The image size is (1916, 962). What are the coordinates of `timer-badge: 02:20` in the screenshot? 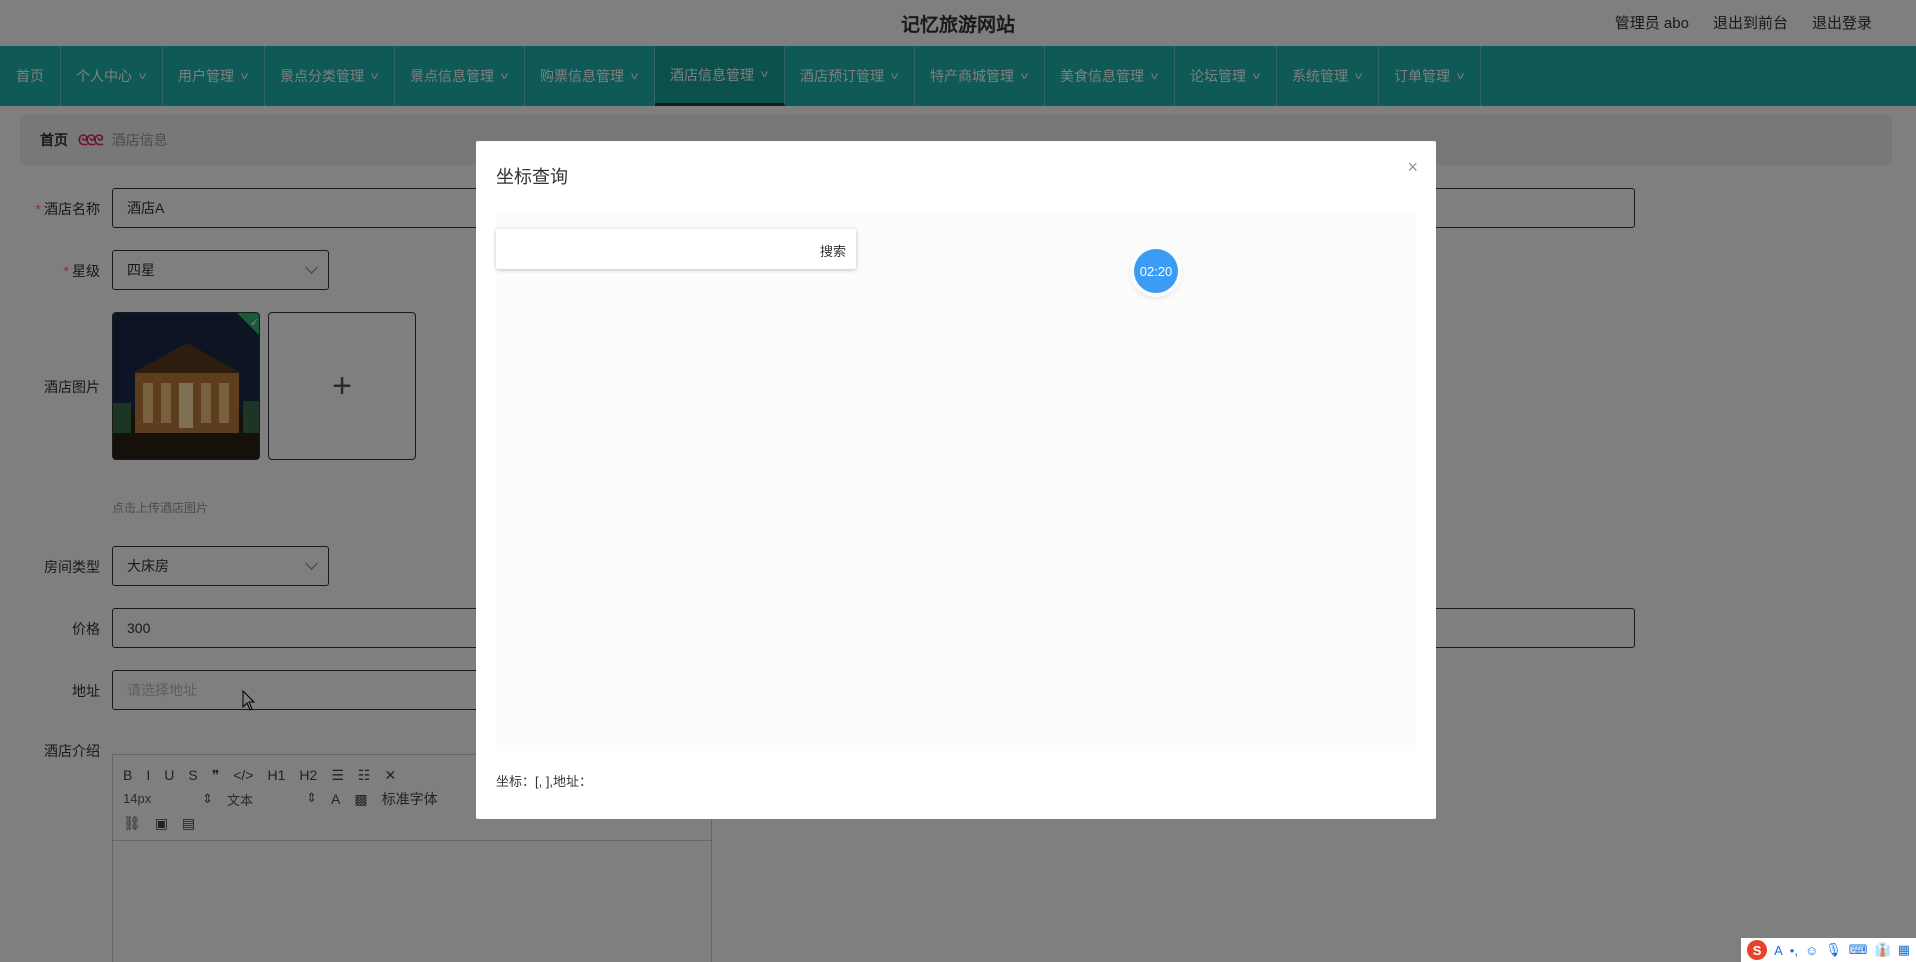 It's located at (1156, 271).